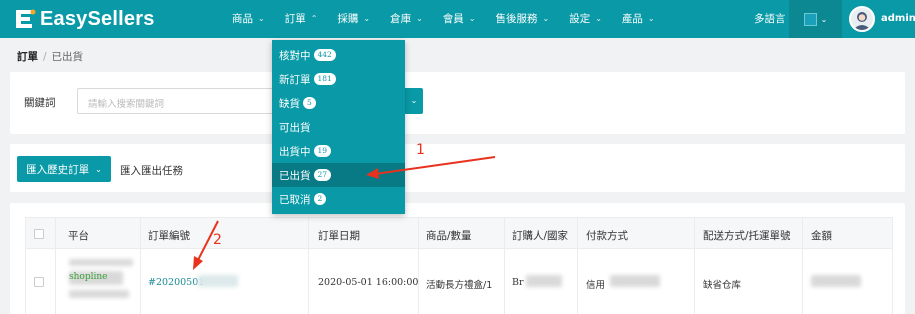  What do you see at coordinates (368, 282) in the screenshot?
I see `order-date: 2020-05-01 16:00:00` at bounding box center [368, 282].